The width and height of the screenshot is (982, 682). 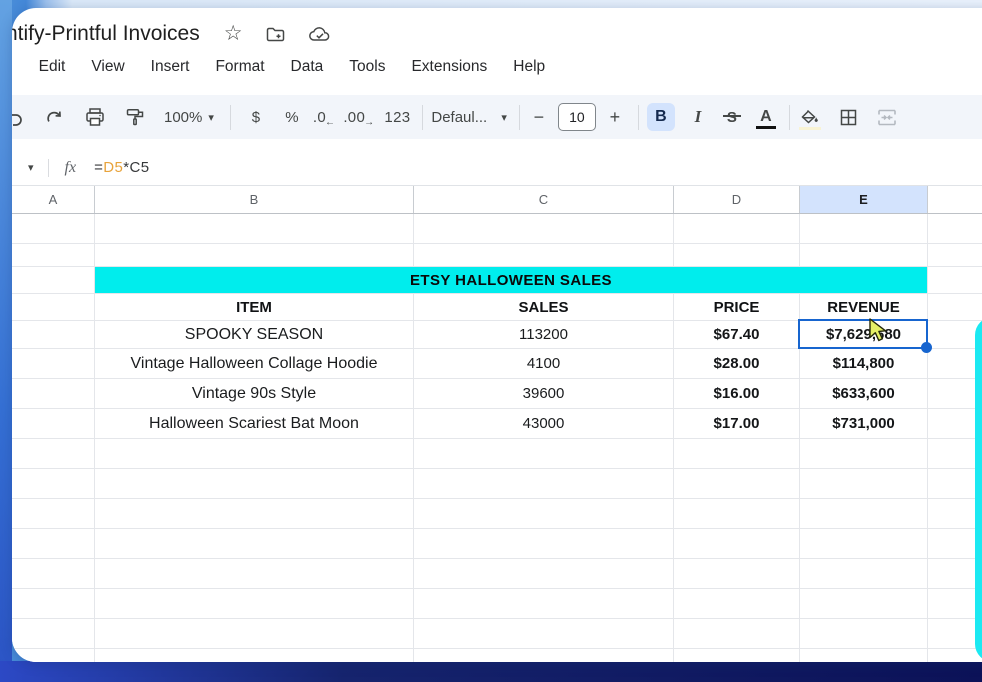 What do you see at coordinates (955, 393) in the screenshot?
I see `cell-F7` at bounding box center [955, 393].